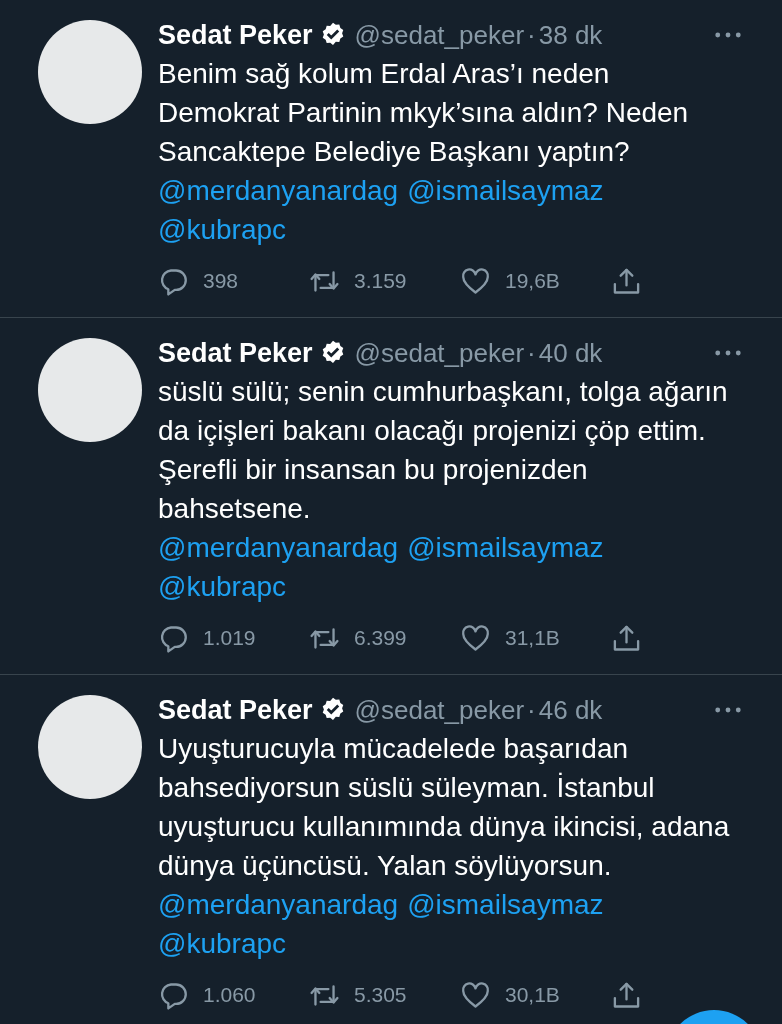 This screenshot has height=1024, width=782. Describe the element at coordinates (424, 113) in the screenshot. I see `tweet-text: Benim sağ kolum Erdal Aras’ı neden Demokrat Partinin mkyk’sına aldın? Neden Sancaktepe Belediye Başkanı yaptın?` at that location.